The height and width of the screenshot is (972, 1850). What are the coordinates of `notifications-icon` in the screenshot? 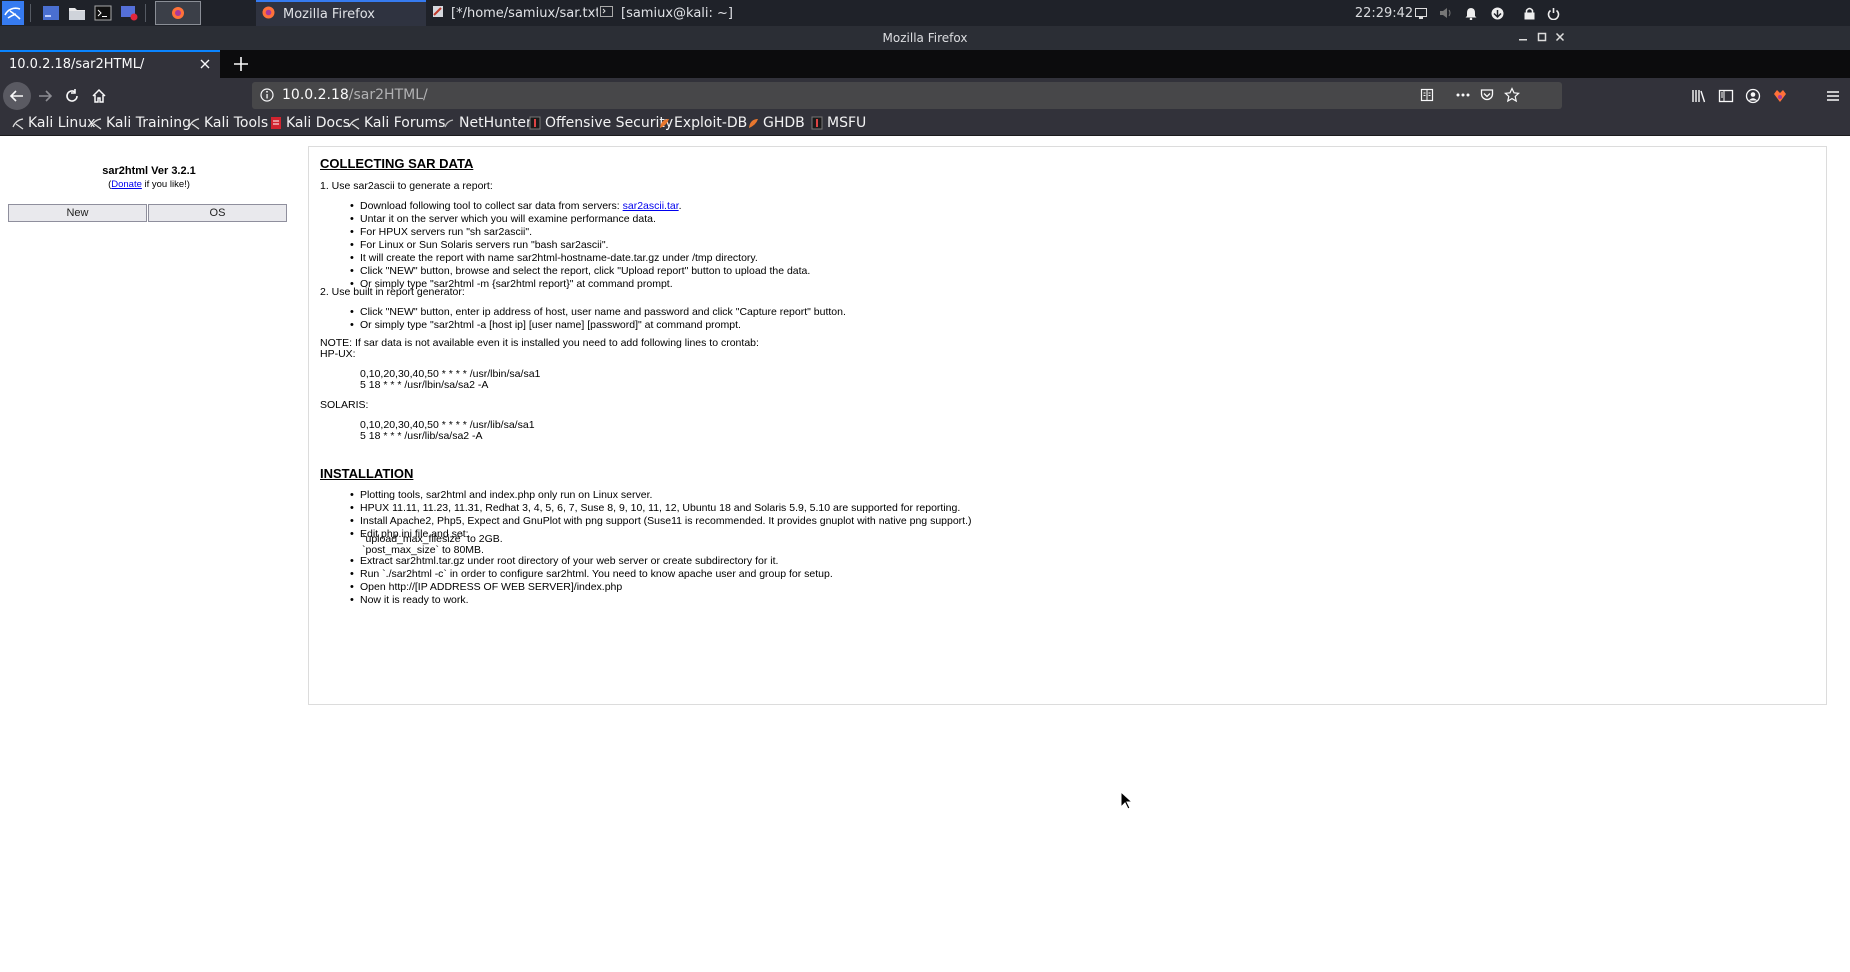 It's located at (1471, 13).